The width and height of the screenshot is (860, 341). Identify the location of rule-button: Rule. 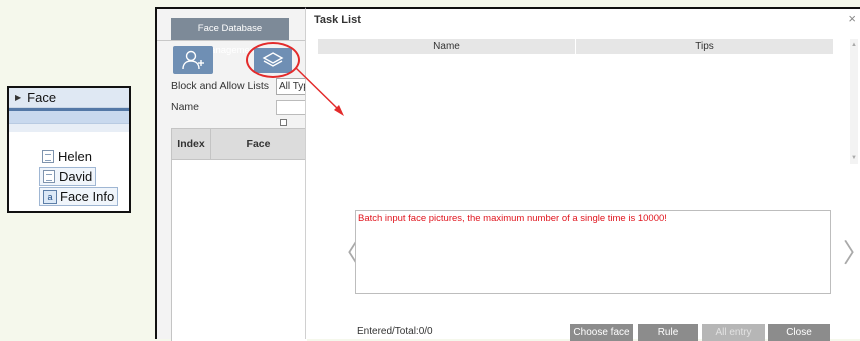
(668, 332).